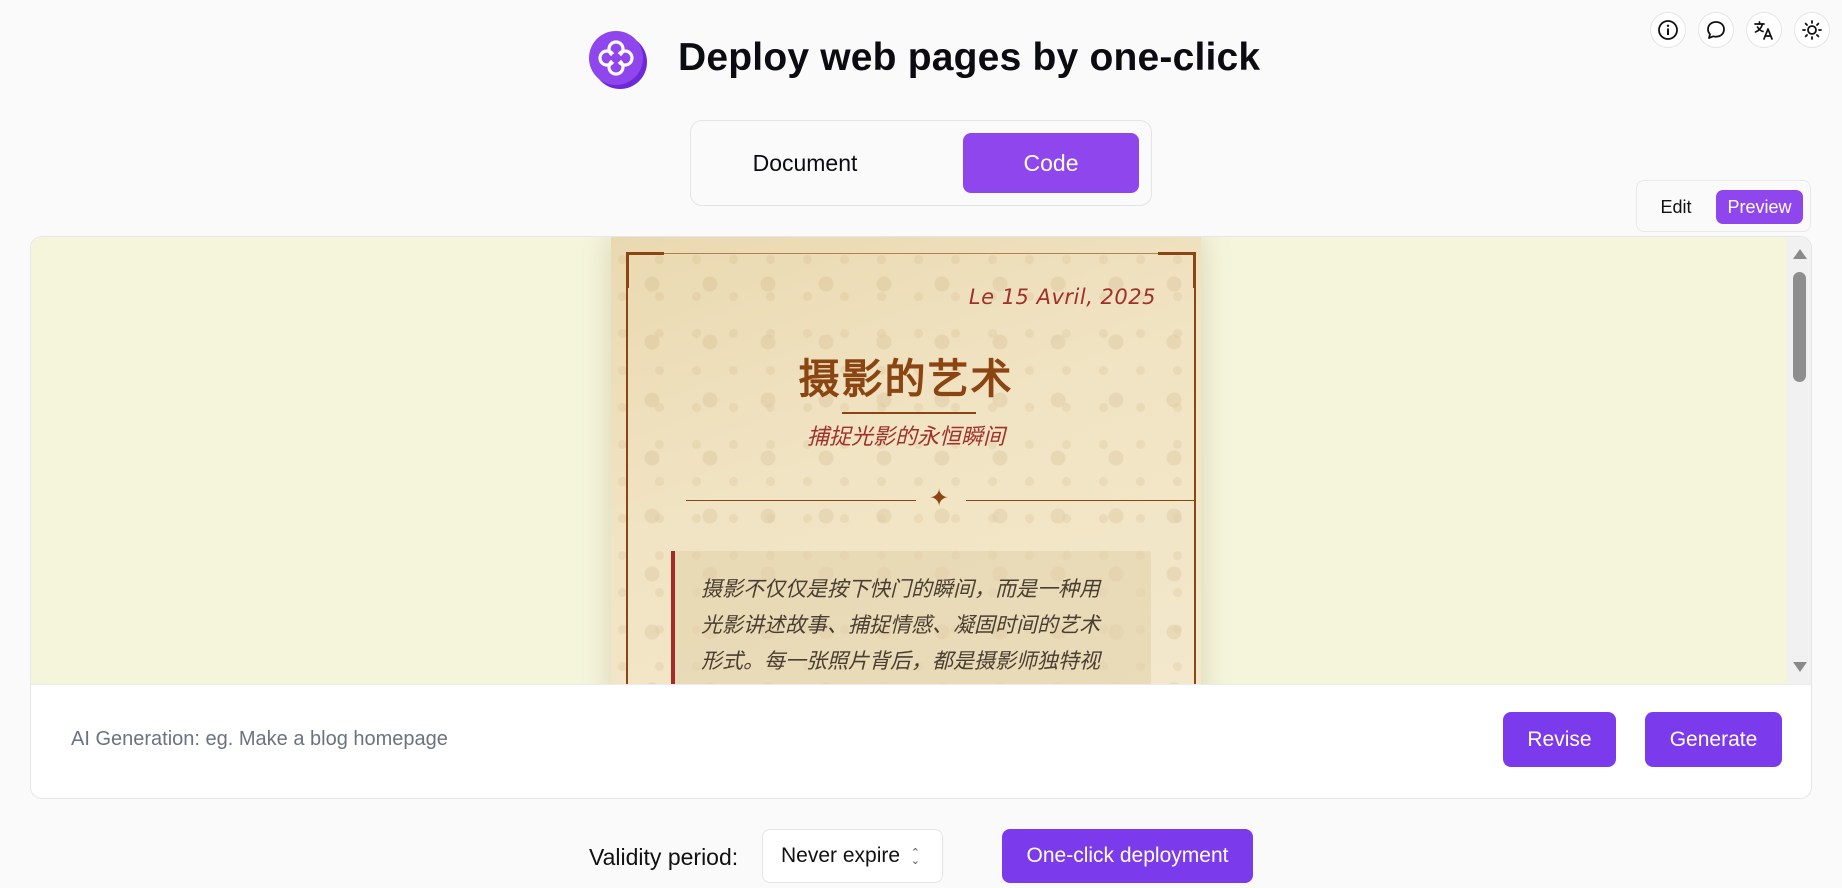  I want to click on quote-line: 摄影不仅仅是按下快门的瞬间，而是一种用, so click(900, 589).